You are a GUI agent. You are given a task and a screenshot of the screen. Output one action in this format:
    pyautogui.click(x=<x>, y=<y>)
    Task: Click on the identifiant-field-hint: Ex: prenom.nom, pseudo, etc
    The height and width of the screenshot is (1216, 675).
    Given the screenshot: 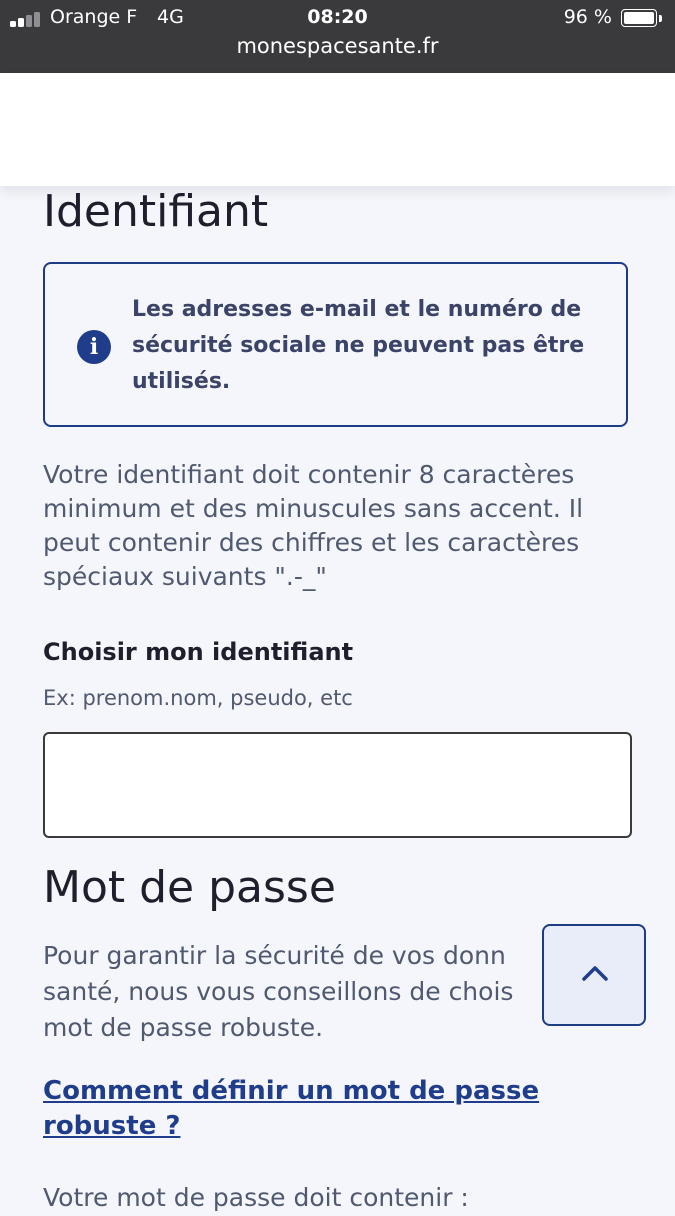 What is the action you would take?
    pyautogui.click(x=198, y=698)
    